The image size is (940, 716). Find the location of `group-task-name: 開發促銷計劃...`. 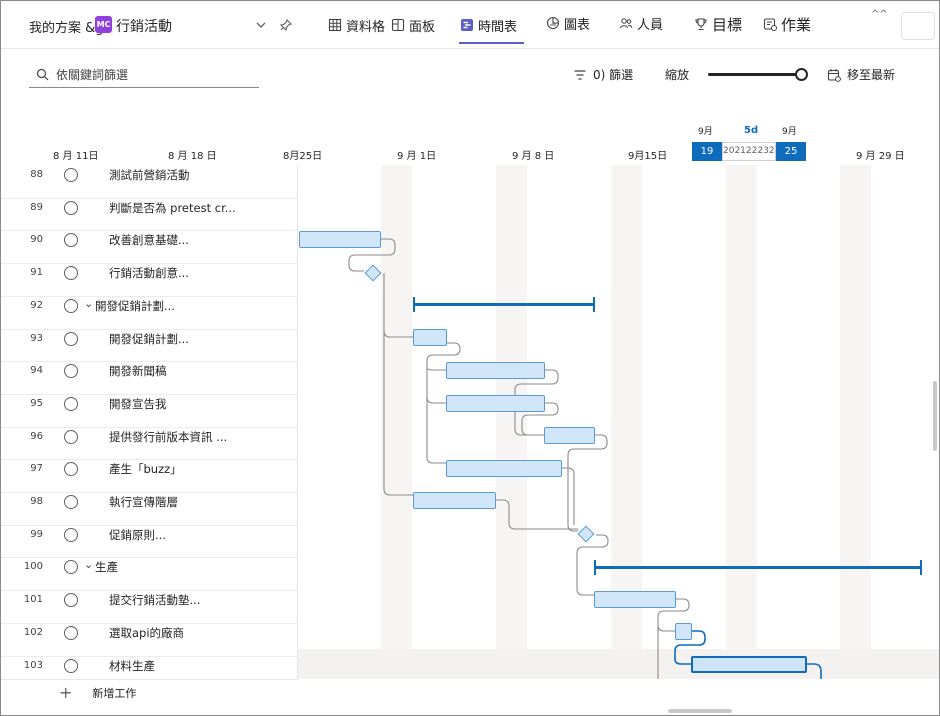

group-task-name: 開發促銷計劃... is located at coordinates (135, 306).